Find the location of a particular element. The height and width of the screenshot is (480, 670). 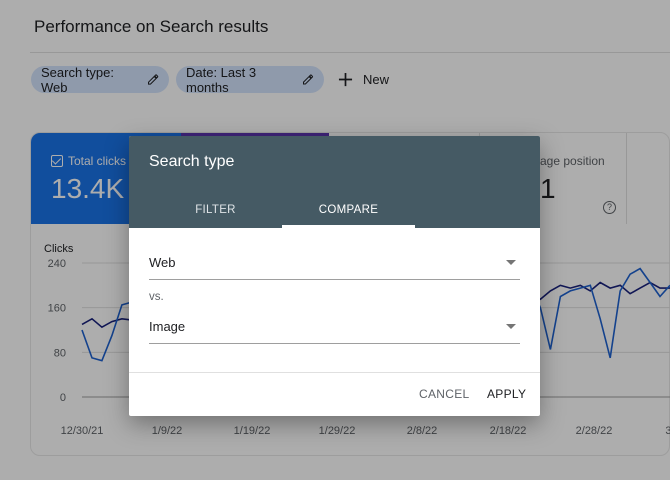

first-search-type-value: Web is located at coordinates (162, 262).